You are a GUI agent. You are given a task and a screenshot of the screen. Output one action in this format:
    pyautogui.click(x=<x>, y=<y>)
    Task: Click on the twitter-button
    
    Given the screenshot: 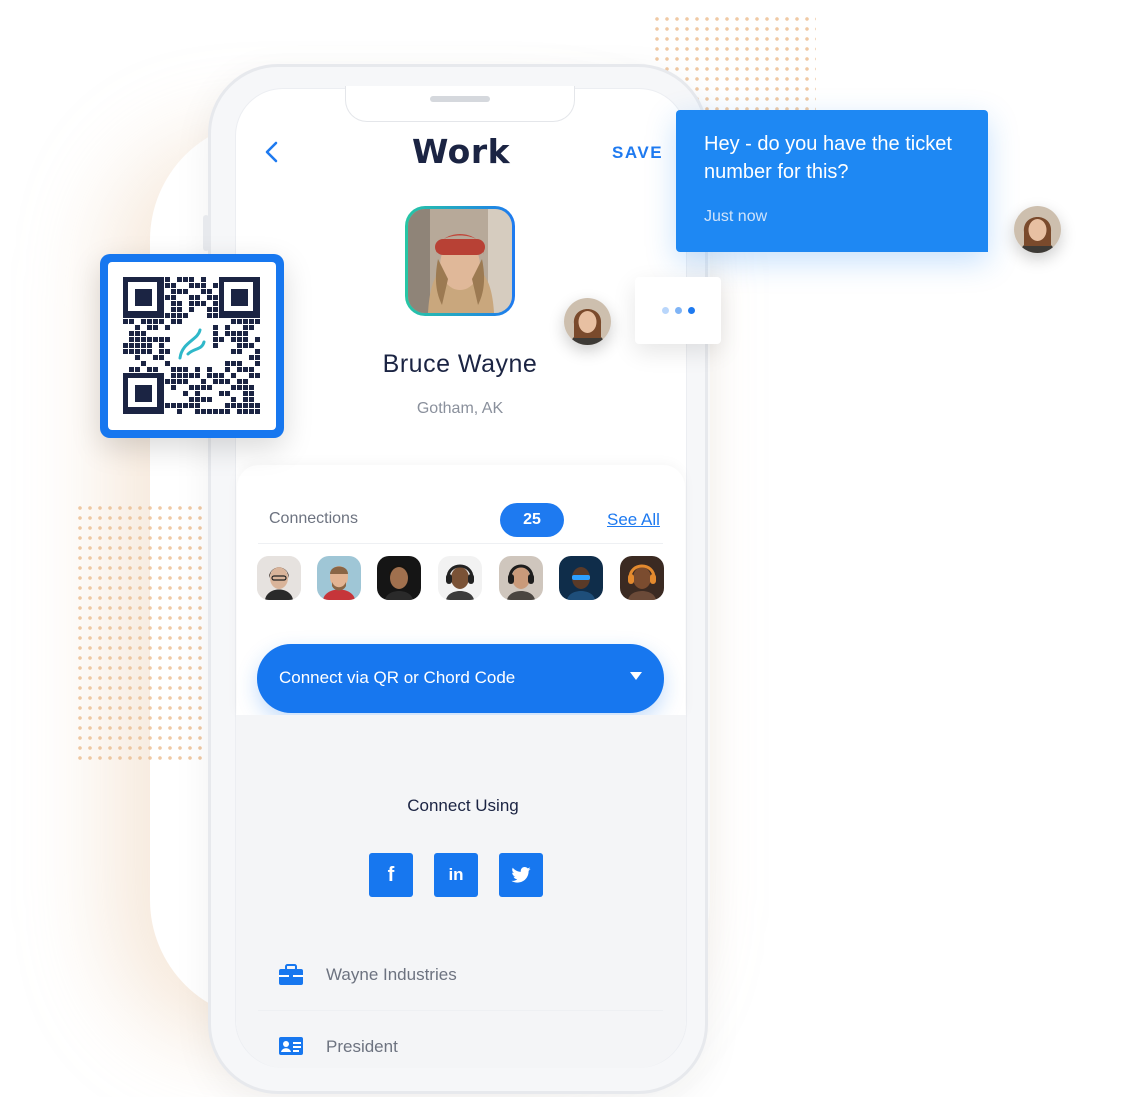 What is the action you would take?
    pyautogui.click(x=521, y=875)
    